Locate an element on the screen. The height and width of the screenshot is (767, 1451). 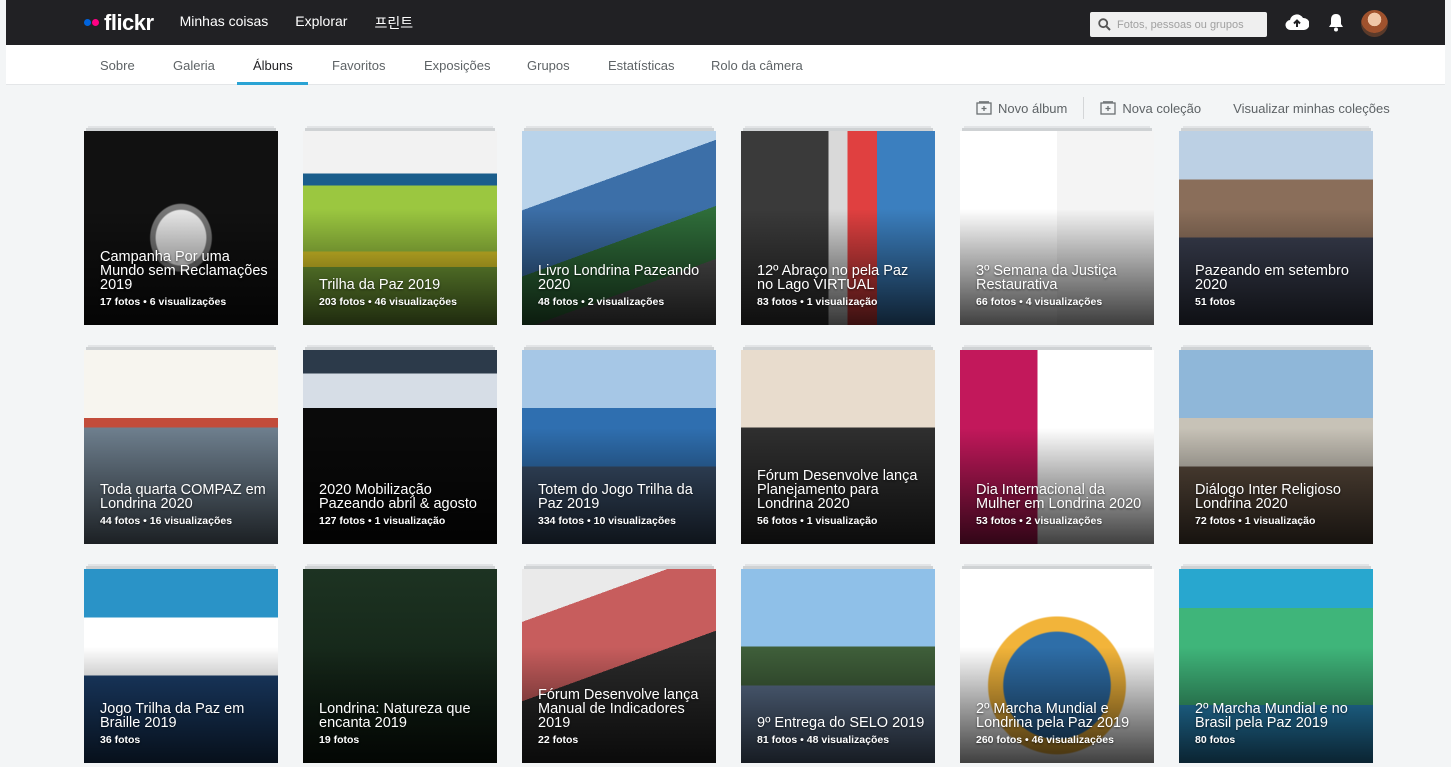
tab-albums: Álbuns is located at coordinates (273, 65).